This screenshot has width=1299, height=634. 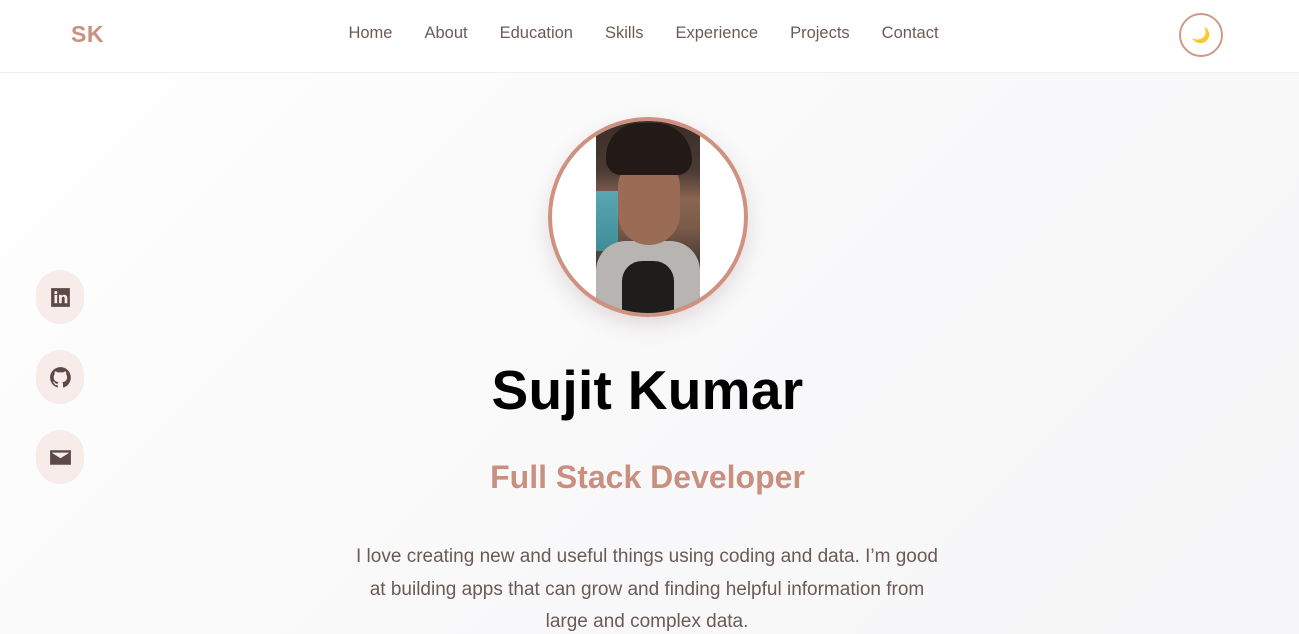 What do you see at coordinates (647, 477) in the screenshot?
I see `hero-role: Full Stack Developer` at bounding box center [647, 477].